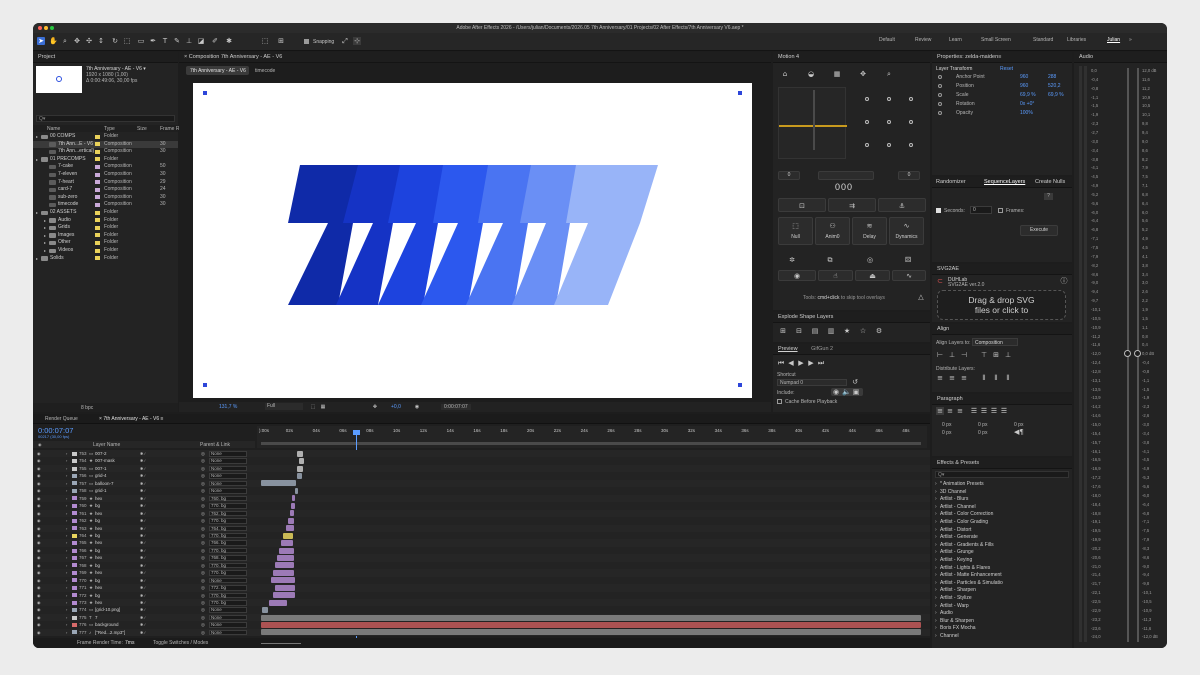 The height and width of the screenshot is (675, 1200). What do you see at coordinates (284, 406) in the screenshot?
I see `resolution-select: Full` at bounding box center [284, 406].